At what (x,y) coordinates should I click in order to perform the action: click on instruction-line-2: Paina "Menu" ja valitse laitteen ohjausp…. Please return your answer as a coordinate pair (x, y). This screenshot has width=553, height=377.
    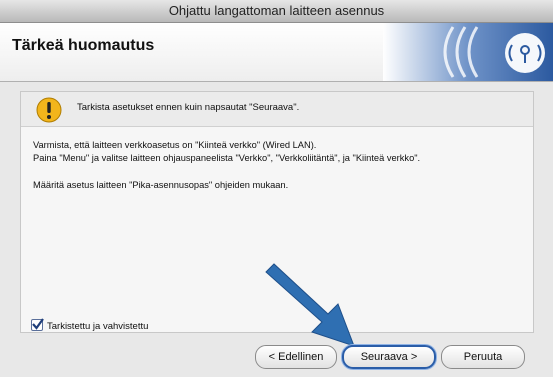
    Looking at the image, I should click on (227, 158).